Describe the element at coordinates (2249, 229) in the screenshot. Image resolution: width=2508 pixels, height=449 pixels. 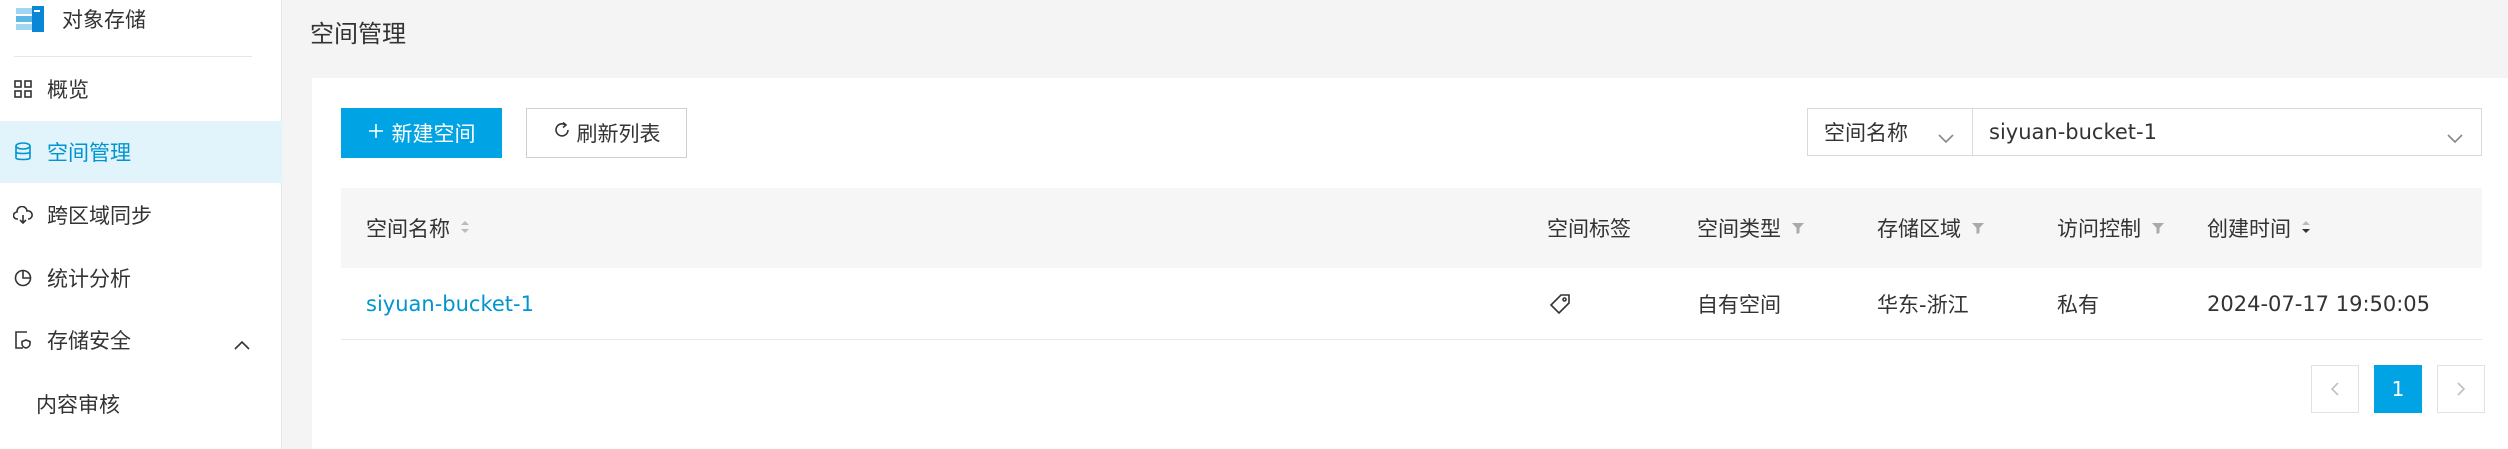
I see `column-label: 创建时间` at that location.